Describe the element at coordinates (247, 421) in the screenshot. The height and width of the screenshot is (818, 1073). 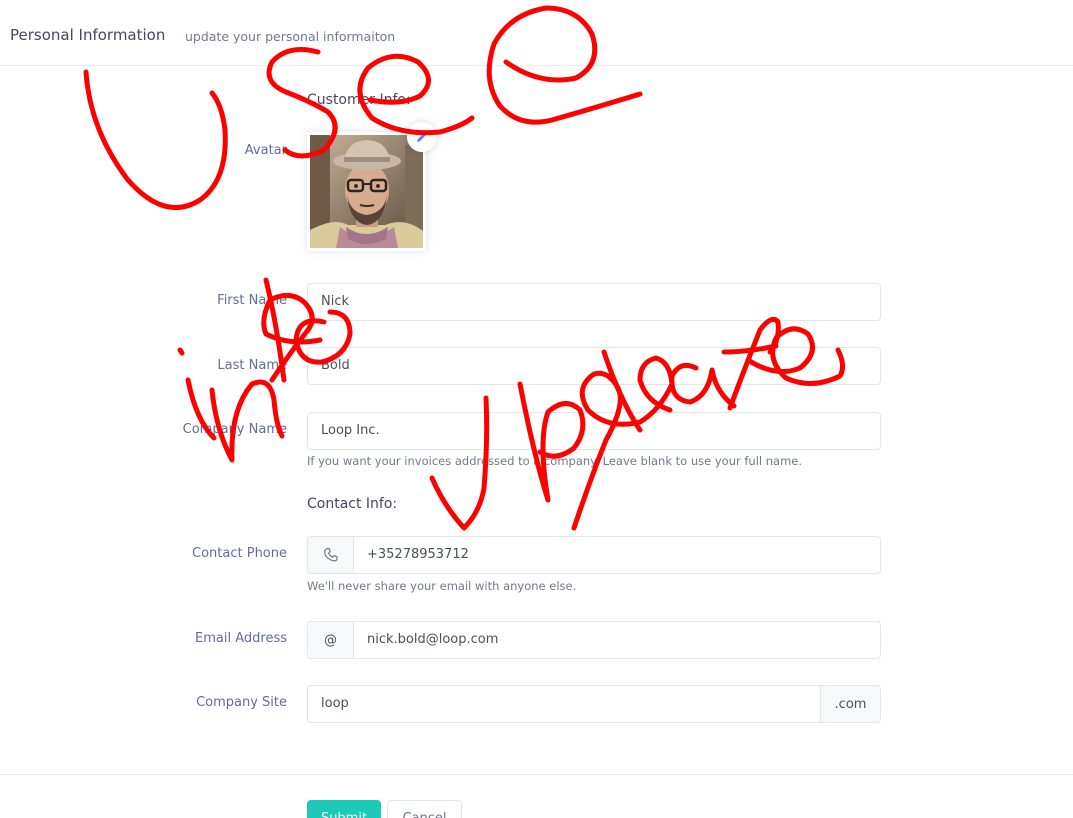
I see `annotation-letter-n` at that location.